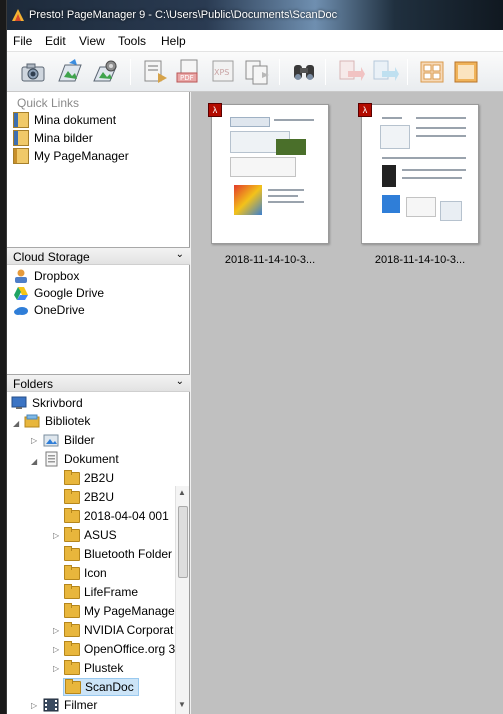  What do you see at coordinates (111, 592) in the screenshot?
I see `tree-item-label: LifeFrame` at bounding box center [111, 592].